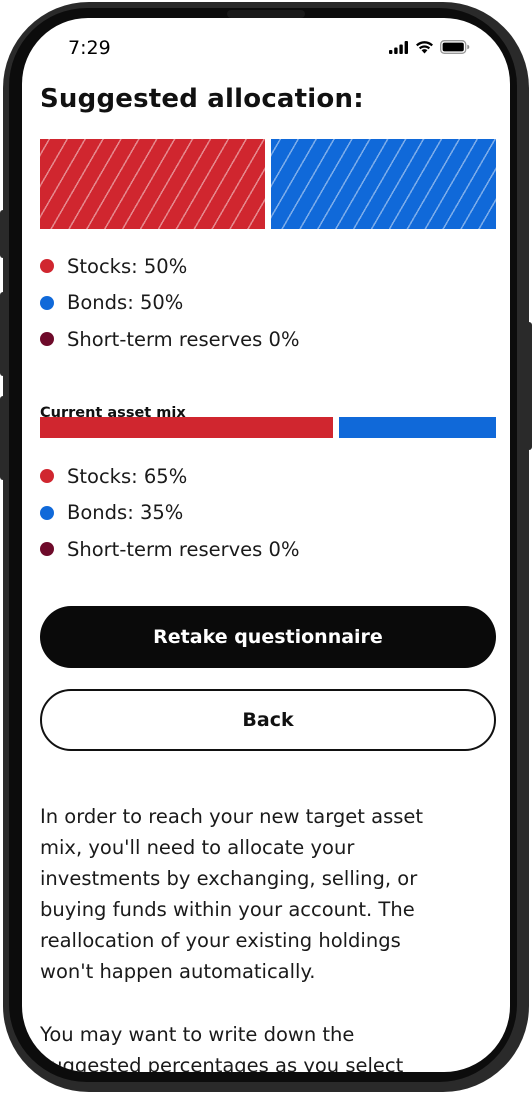 The height and width of the screenshot is (1094, 532). I want to click on paragraph-line: won't happen automatically., so click(178, 971).